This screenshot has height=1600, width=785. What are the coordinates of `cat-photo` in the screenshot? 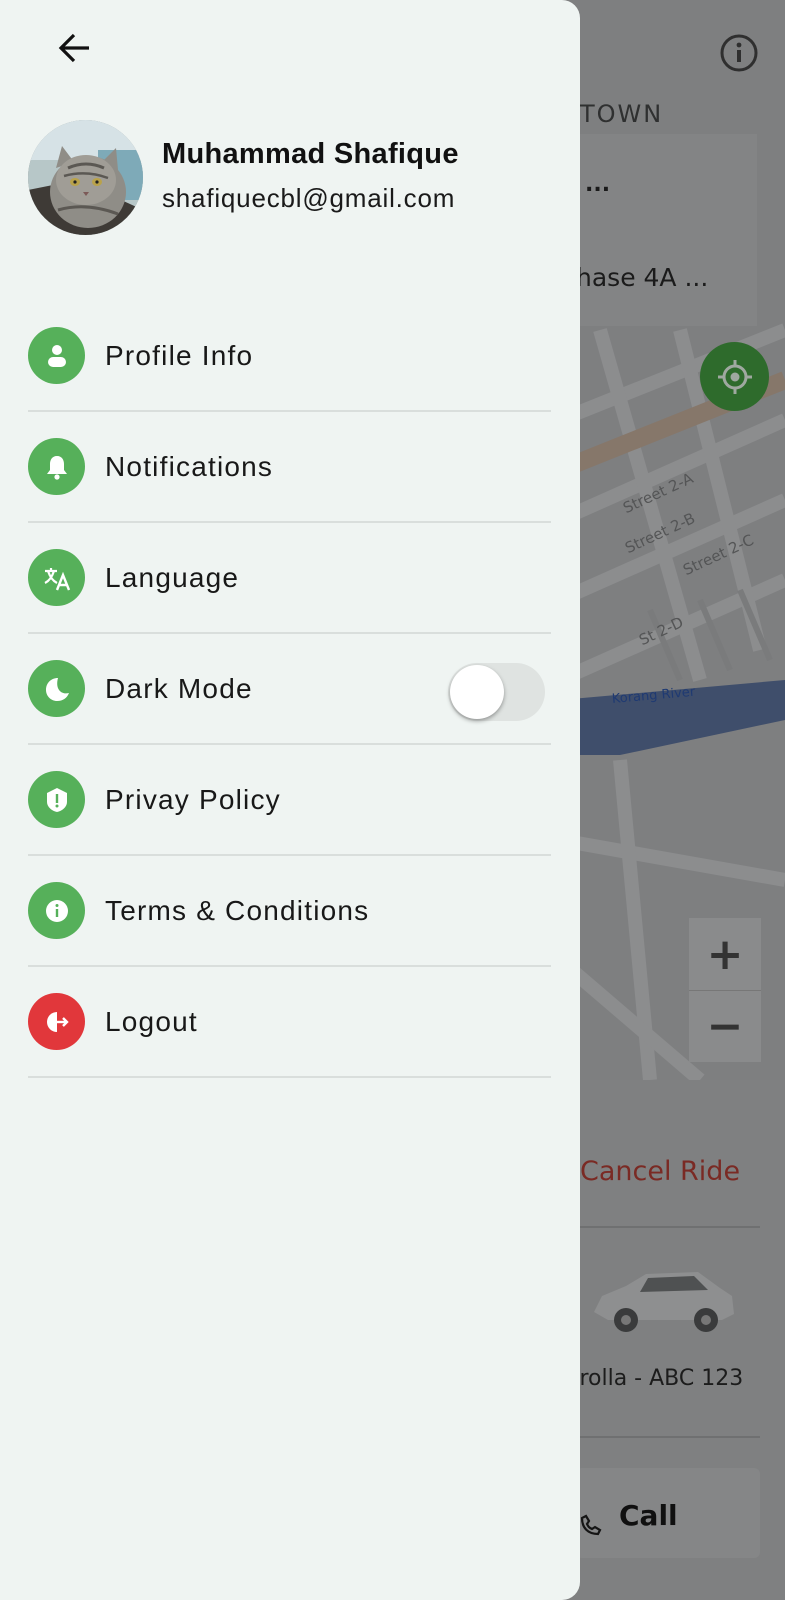 It's located at (85, 177).